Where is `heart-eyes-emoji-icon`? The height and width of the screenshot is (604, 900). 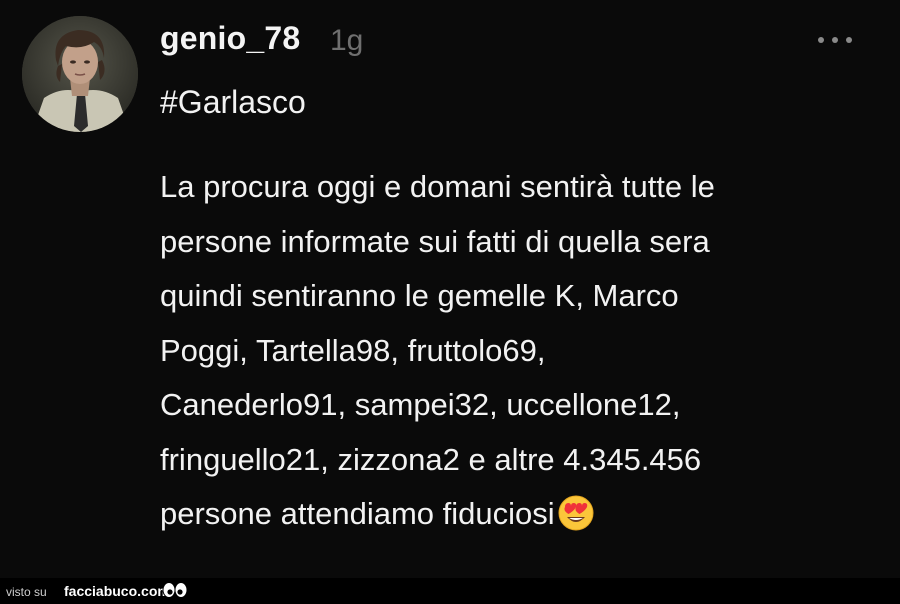 heart-eyes-emoji-icon is located at coordinates (576, 513).